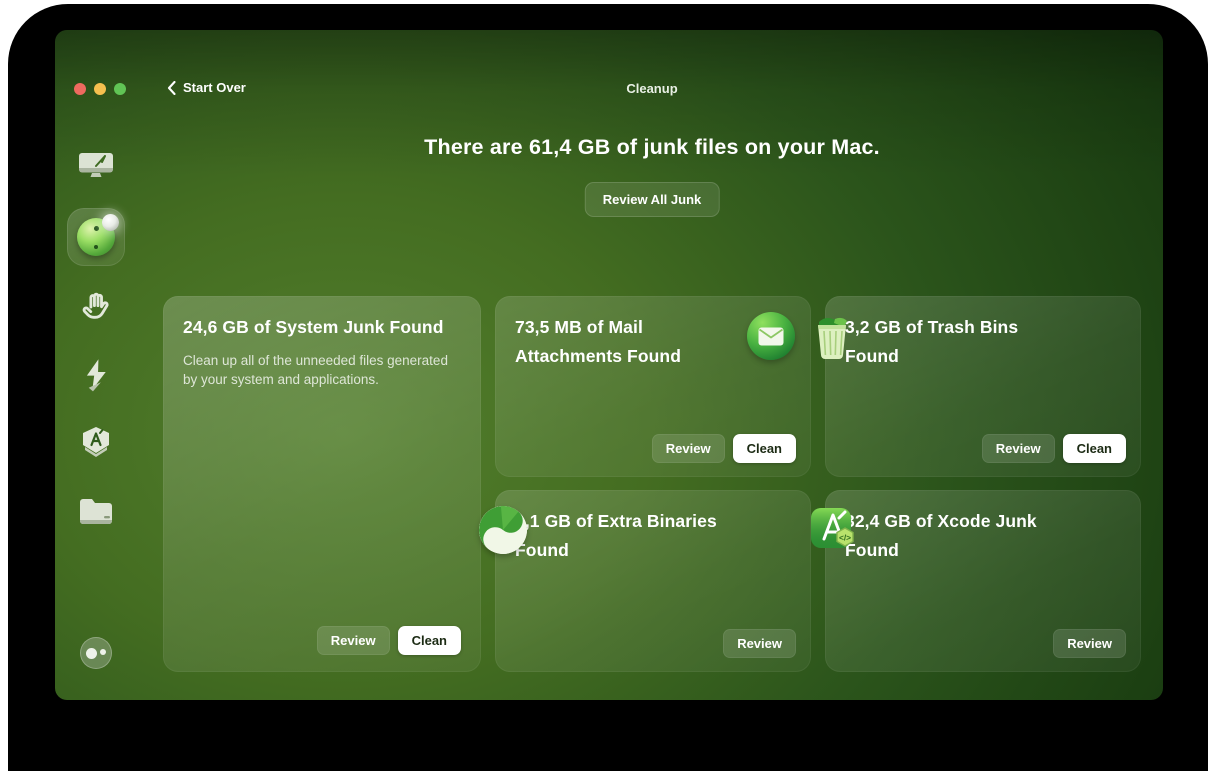 The height and width of the screenshot is (771, 1216). What do you see at coordinates (598, 341) in the screenshot?
I see `mail-attachments-title: 73,5 MB of Mail Attachments Found` at bounding box center [598, 341].